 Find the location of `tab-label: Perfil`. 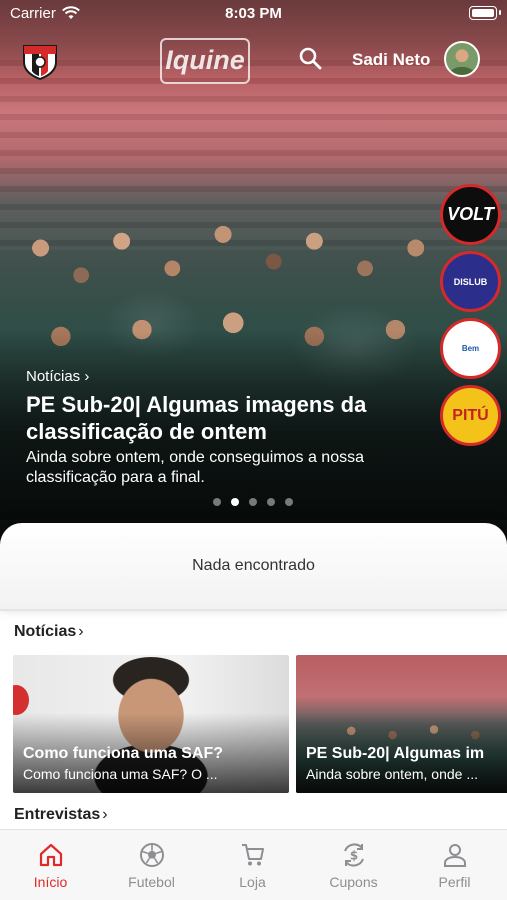

tab-label: Perfil is located at coordinates (454, 882).